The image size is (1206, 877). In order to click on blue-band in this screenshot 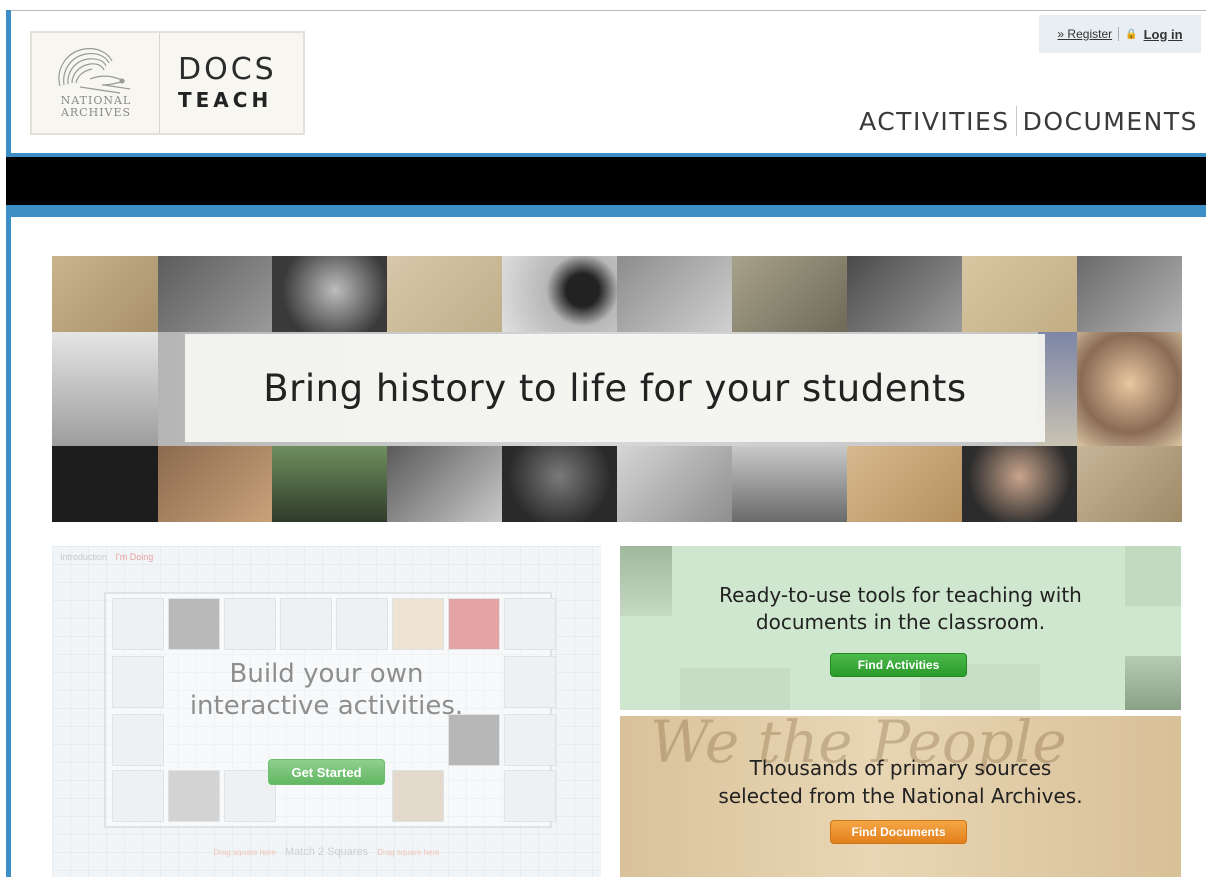, I will do `click(606, 211)`.